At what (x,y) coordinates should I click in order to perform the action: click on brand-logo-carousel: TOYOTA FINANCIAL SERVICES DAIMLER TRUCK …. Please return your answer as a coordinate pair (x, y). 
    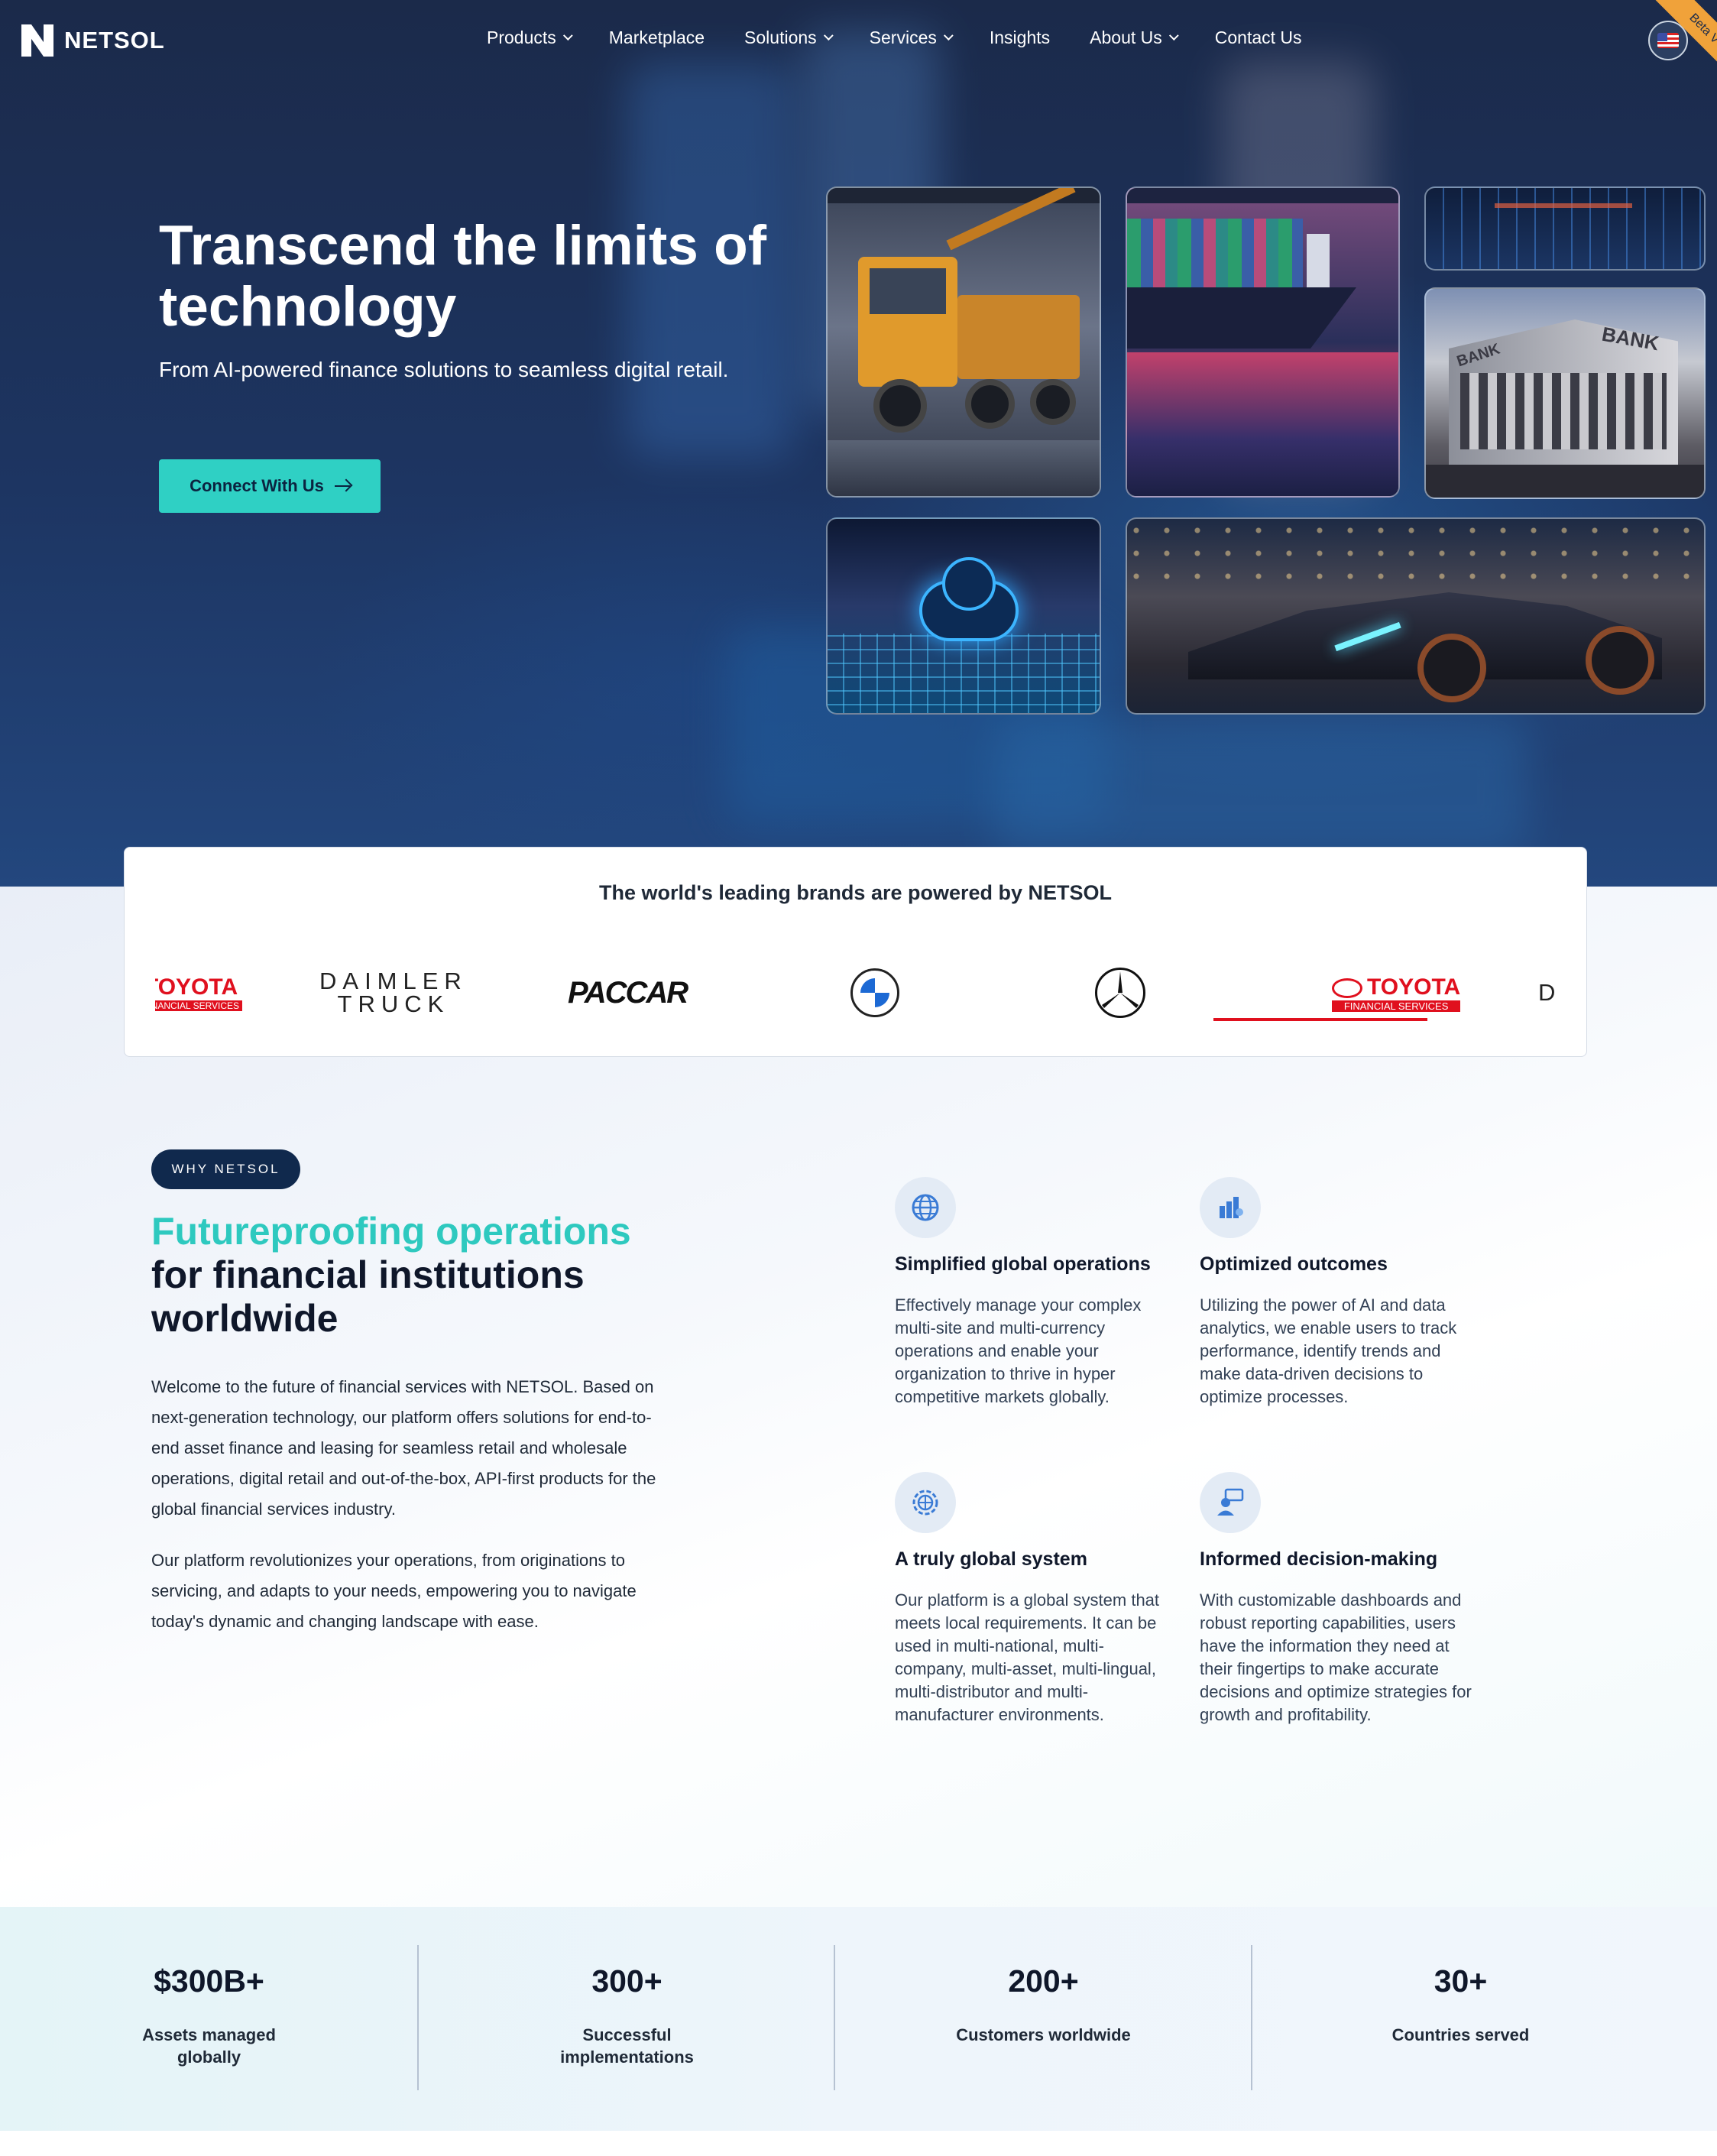
    Looking at the image, I should click on (856, 993).